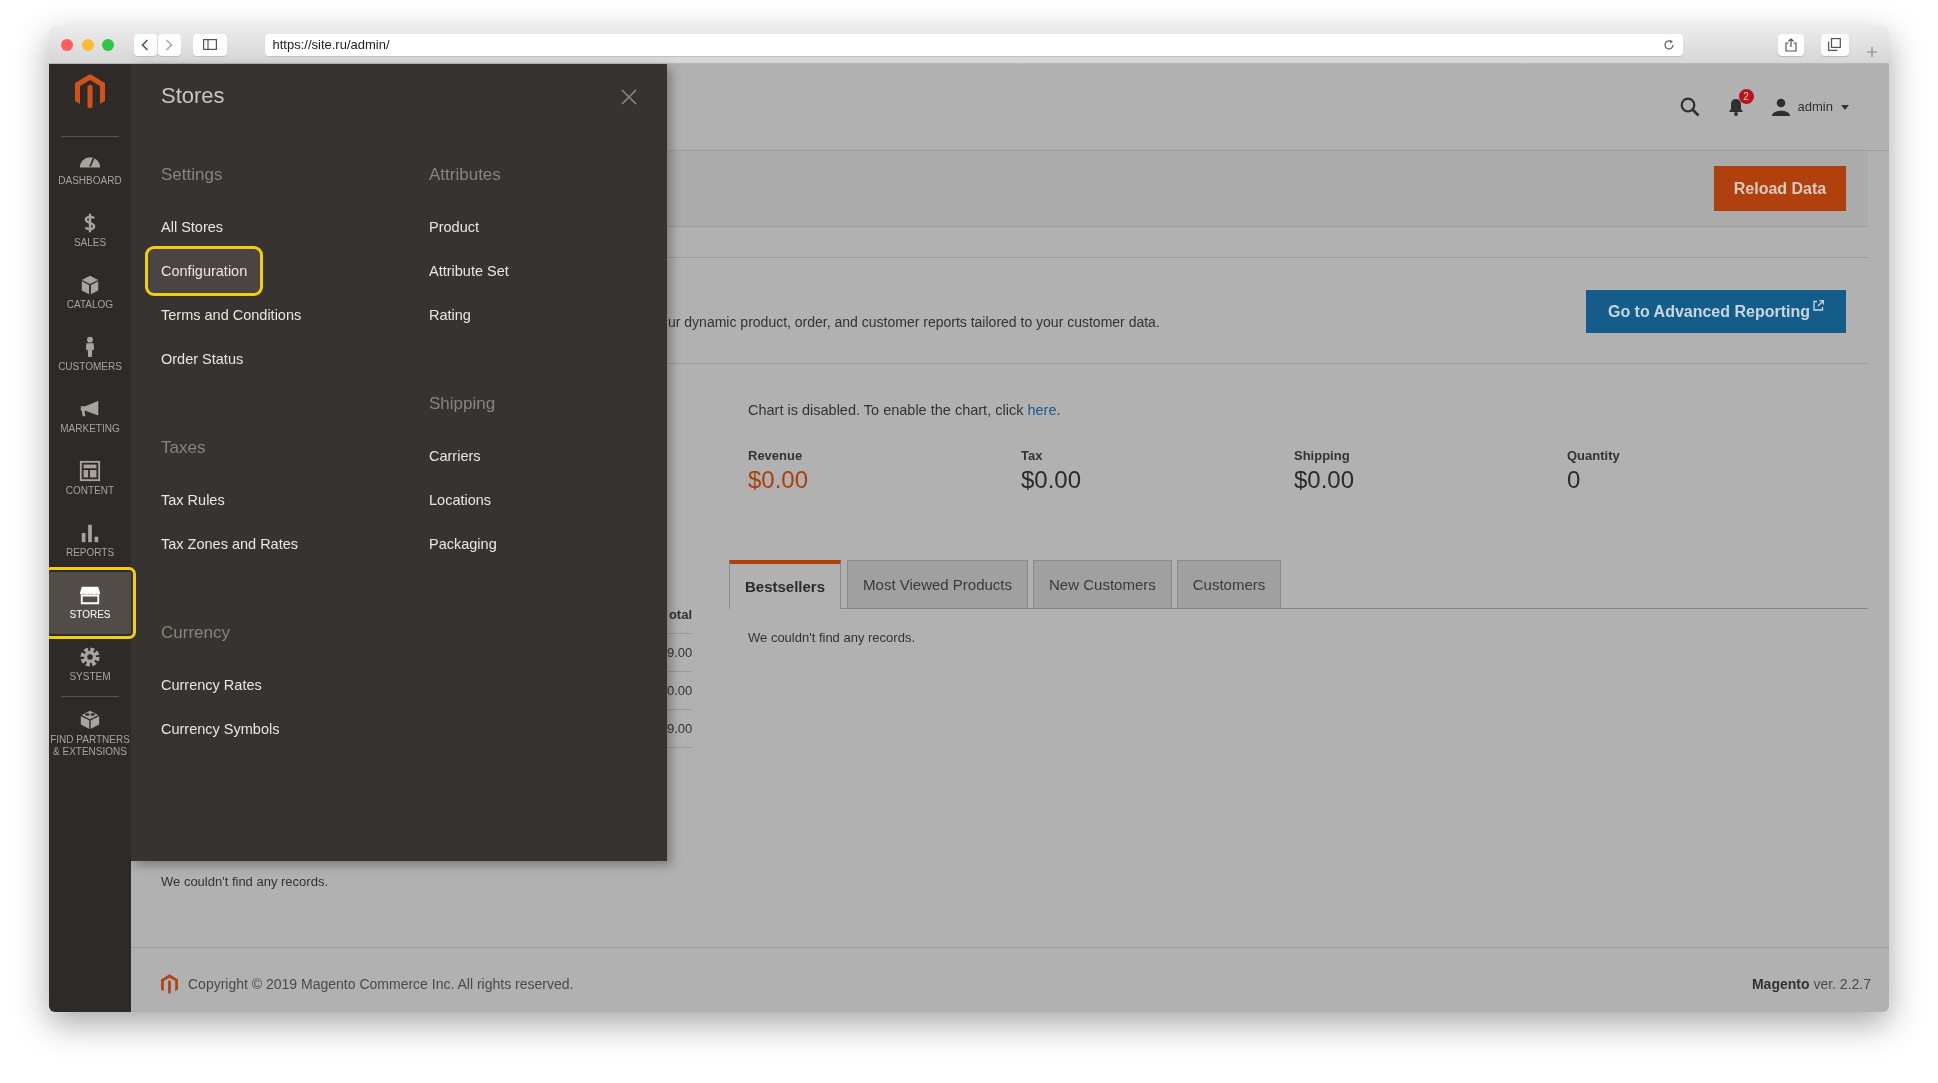 The height and width of the screenshot is (1083, 1938). What do you see at coordinates (90, 285) in the screenshot?
I see `cube-icon` at bounding box center [90, 285].